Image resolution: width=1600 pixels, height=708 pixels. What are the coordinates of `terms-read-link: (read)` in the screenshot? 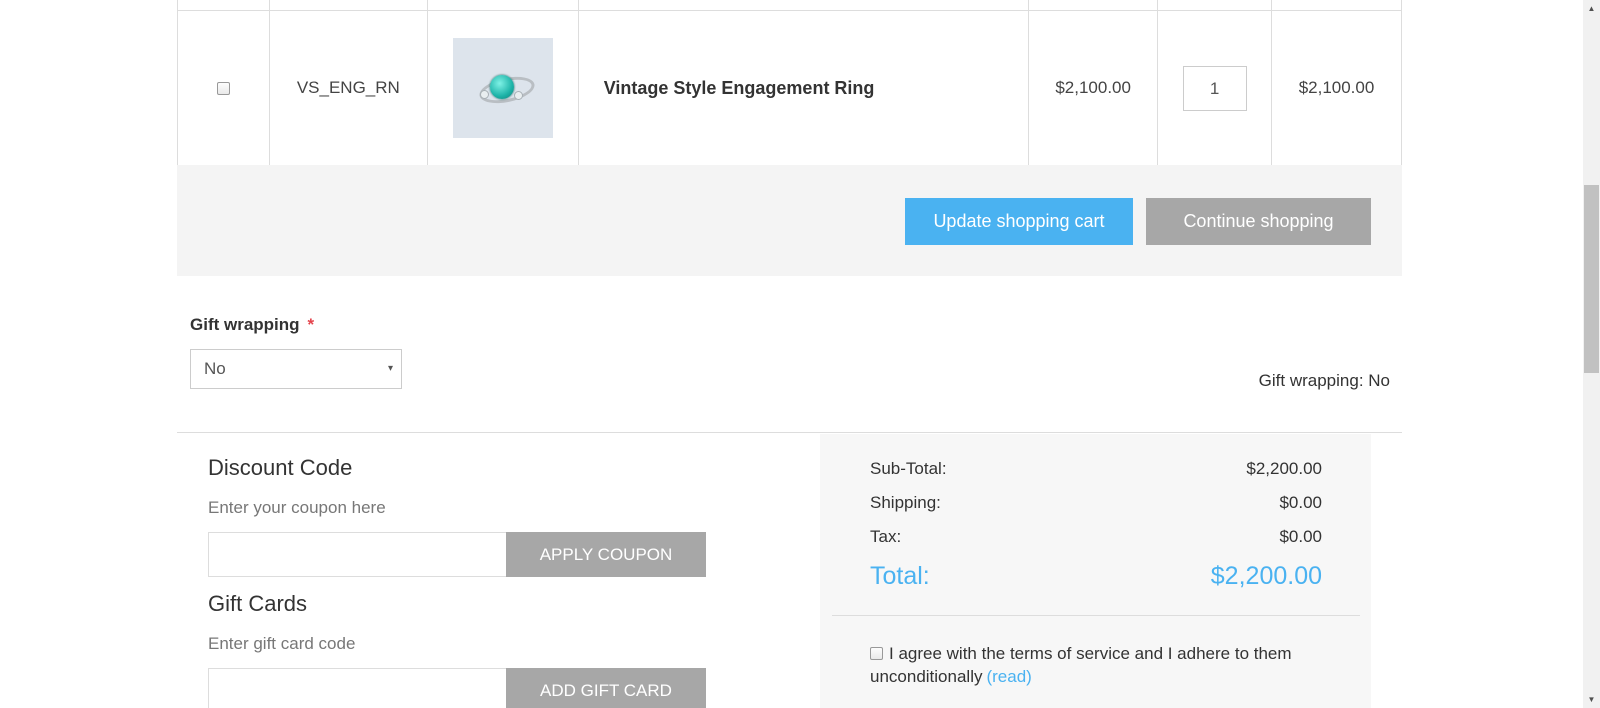 It's located at (1008, 676).